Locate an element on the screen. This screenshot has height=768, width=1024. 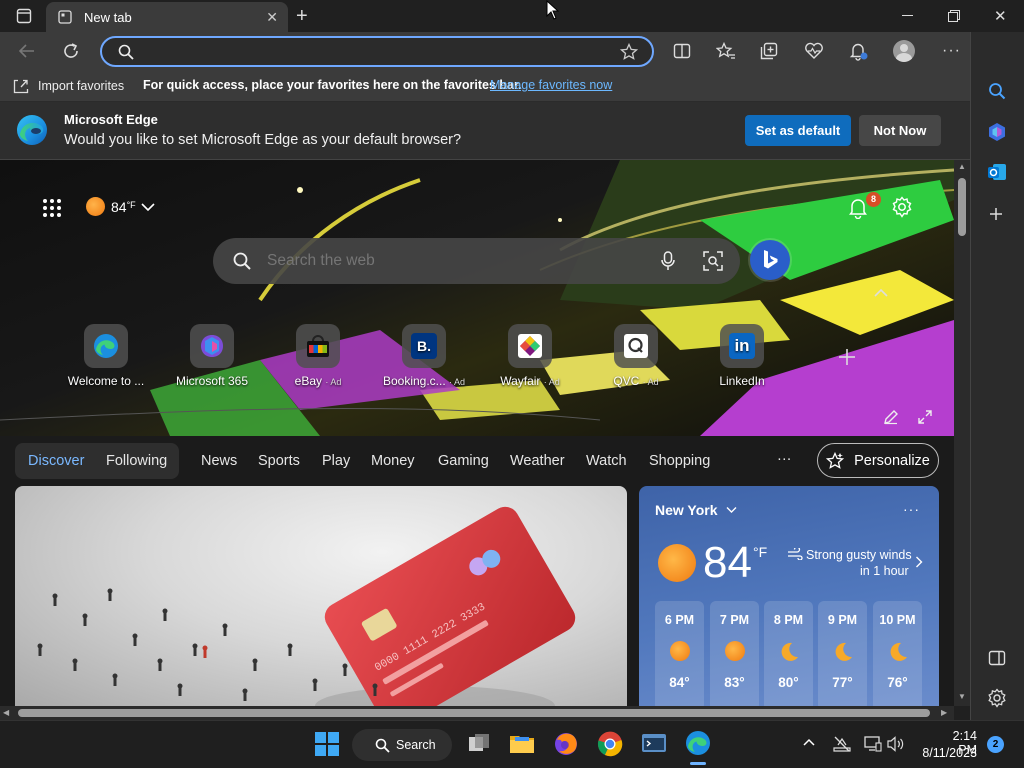
hourly-forecast: 10 PM 76° is located at coordinates (897, 653).